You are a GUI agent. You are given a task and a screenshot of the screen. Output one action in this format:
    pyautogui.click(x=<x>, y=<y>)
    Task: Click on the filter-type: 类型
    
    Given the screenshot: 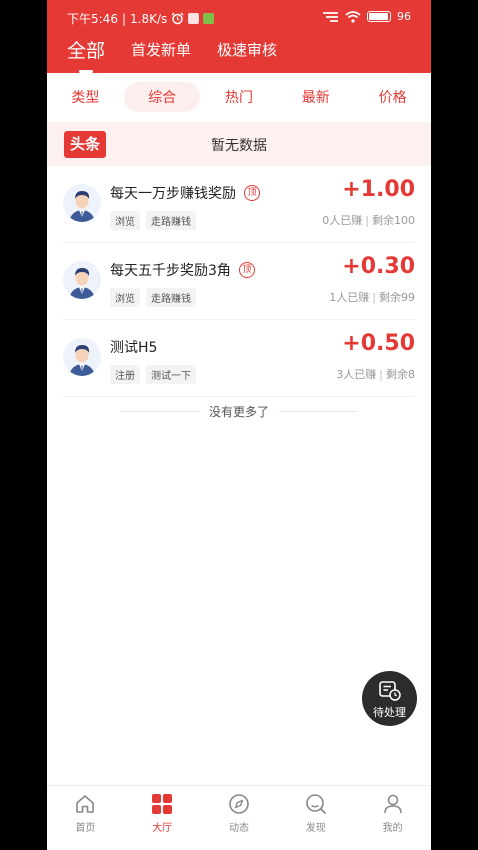 What is the action you would take?
    pyautogui.click(x=85, y=97)
    